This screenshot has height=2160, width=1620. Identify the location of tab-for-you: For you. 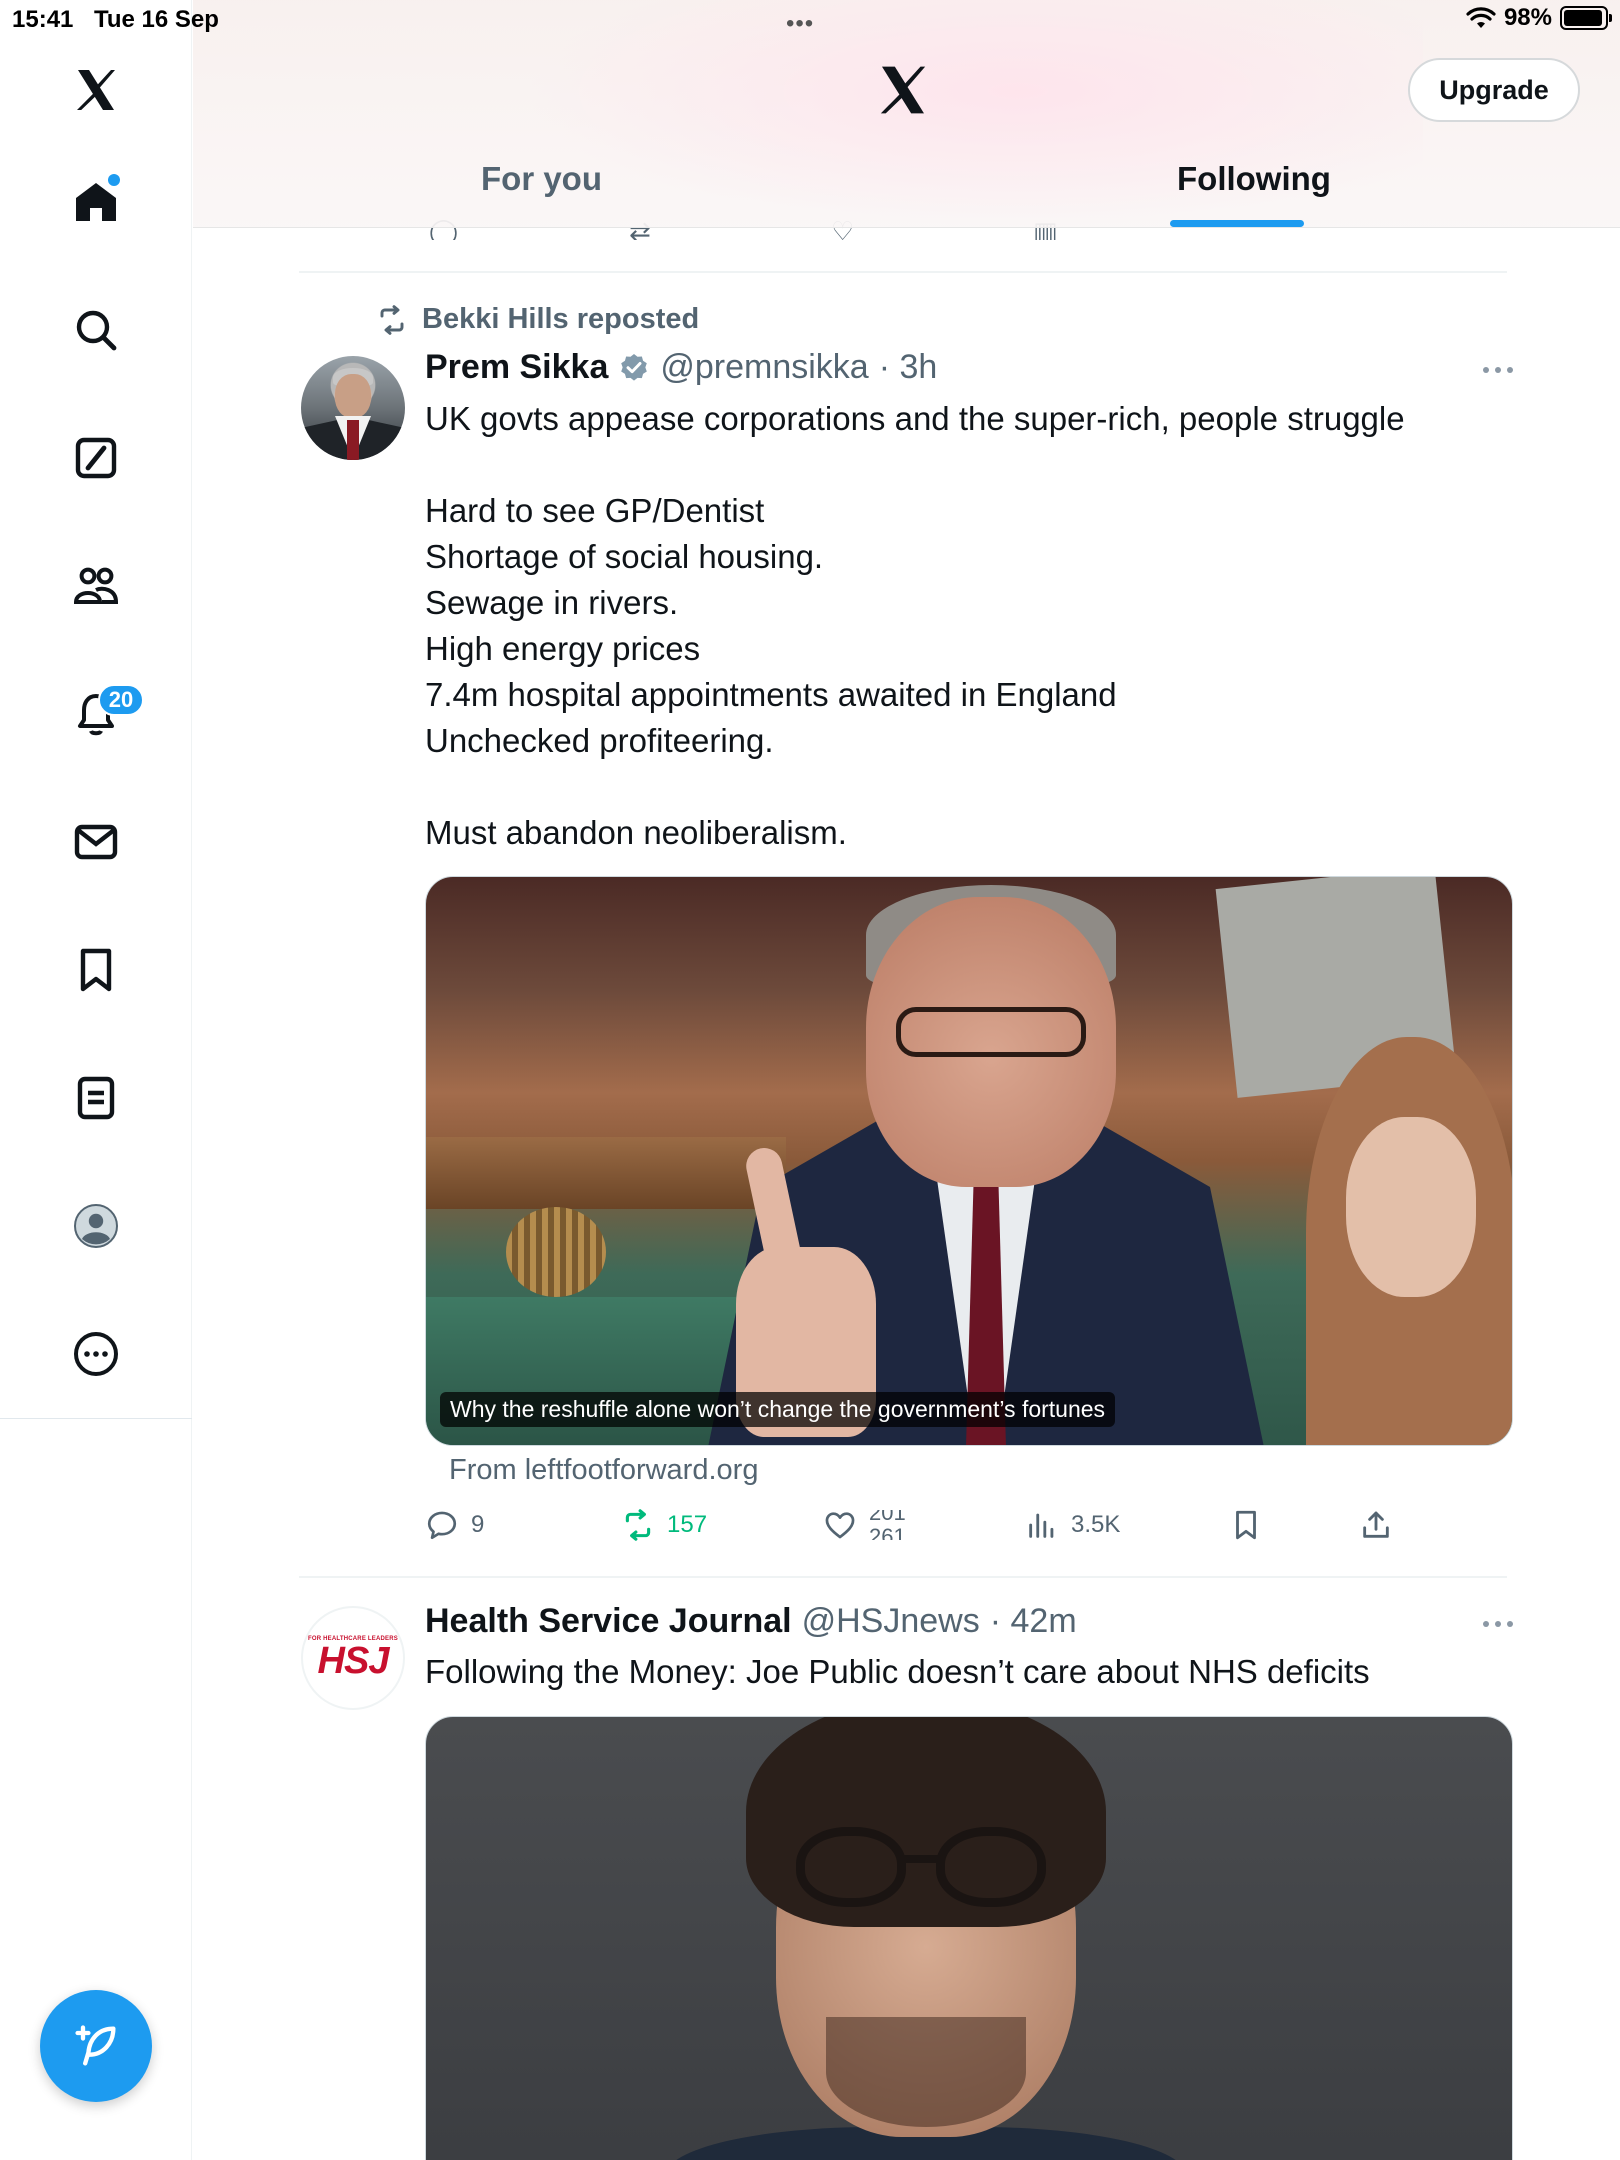
(541, 179).